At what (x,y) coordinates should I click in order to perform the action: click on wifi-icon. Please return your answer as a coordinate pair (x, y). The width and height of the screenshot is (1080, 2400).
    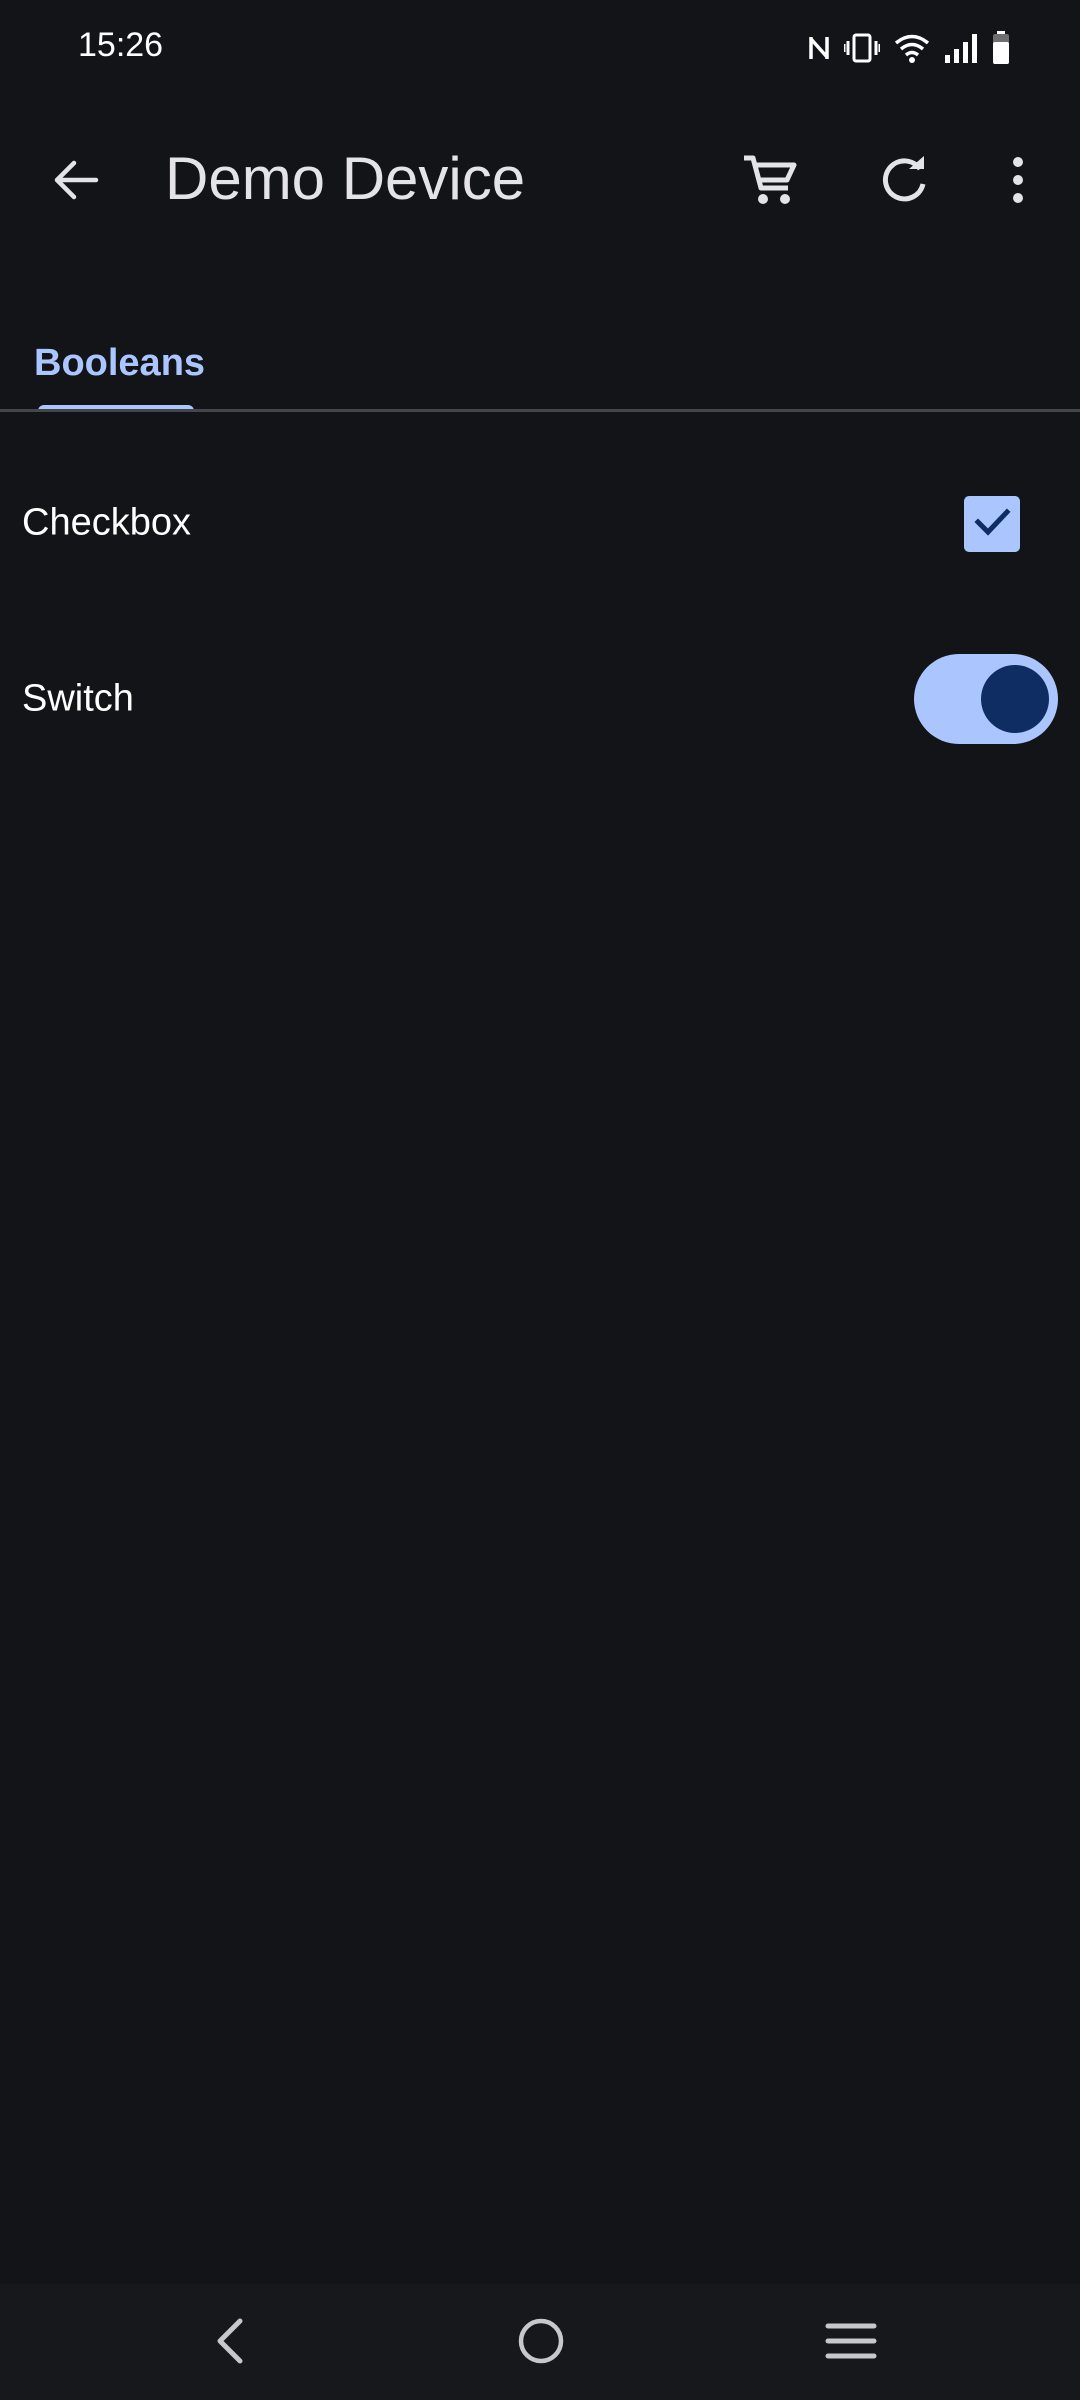
    Looking at the image, I should click on (912, 48).